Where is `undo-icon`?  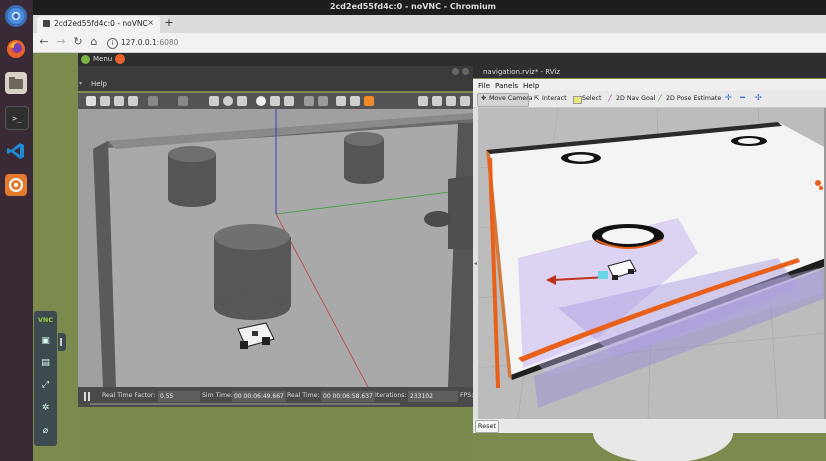 undo-icon is located at coordinates (153, 101).